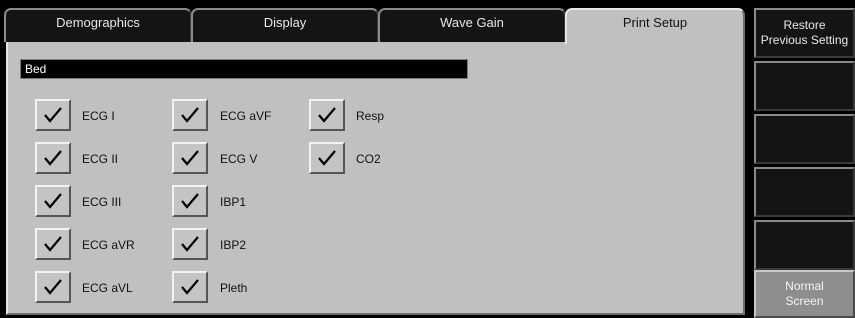 The height and width of the screenshot is (318, 855). What do you see at coordinates (655, 26) in the screenshot?
I see `tab-print-setup: Print Setup` at bounding box center [655, 26].